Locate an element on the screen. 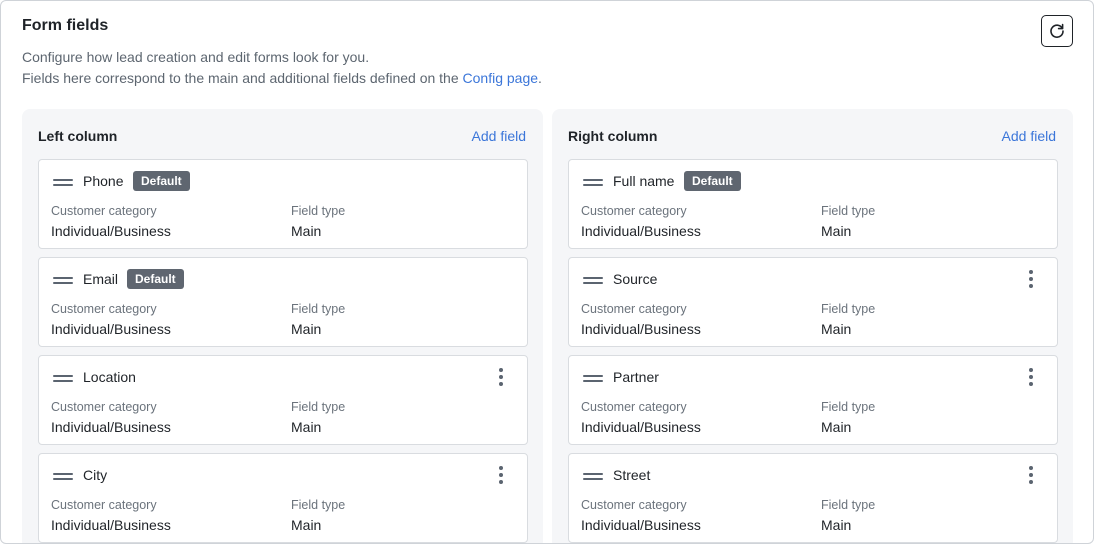 The height and width of the screenshot is (544, 1094). field-name: Source is located at coordinates (635, 279).